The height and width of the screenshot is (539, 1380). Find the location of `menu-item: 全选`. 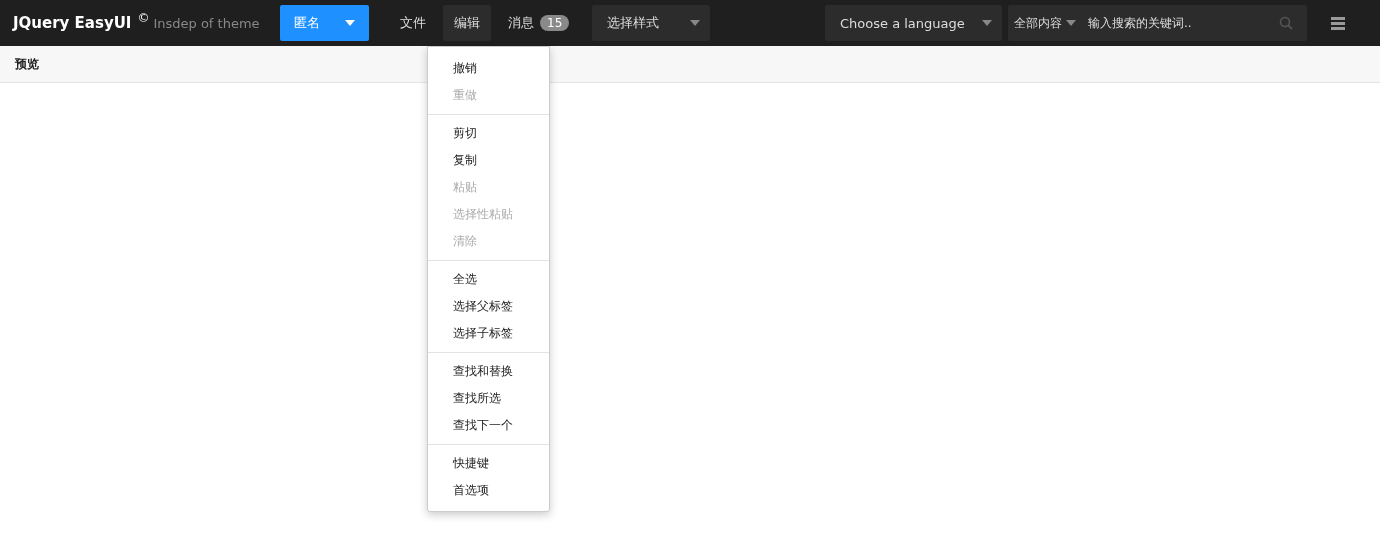

menu-item: 全选 is located at coordinates (488, 279).